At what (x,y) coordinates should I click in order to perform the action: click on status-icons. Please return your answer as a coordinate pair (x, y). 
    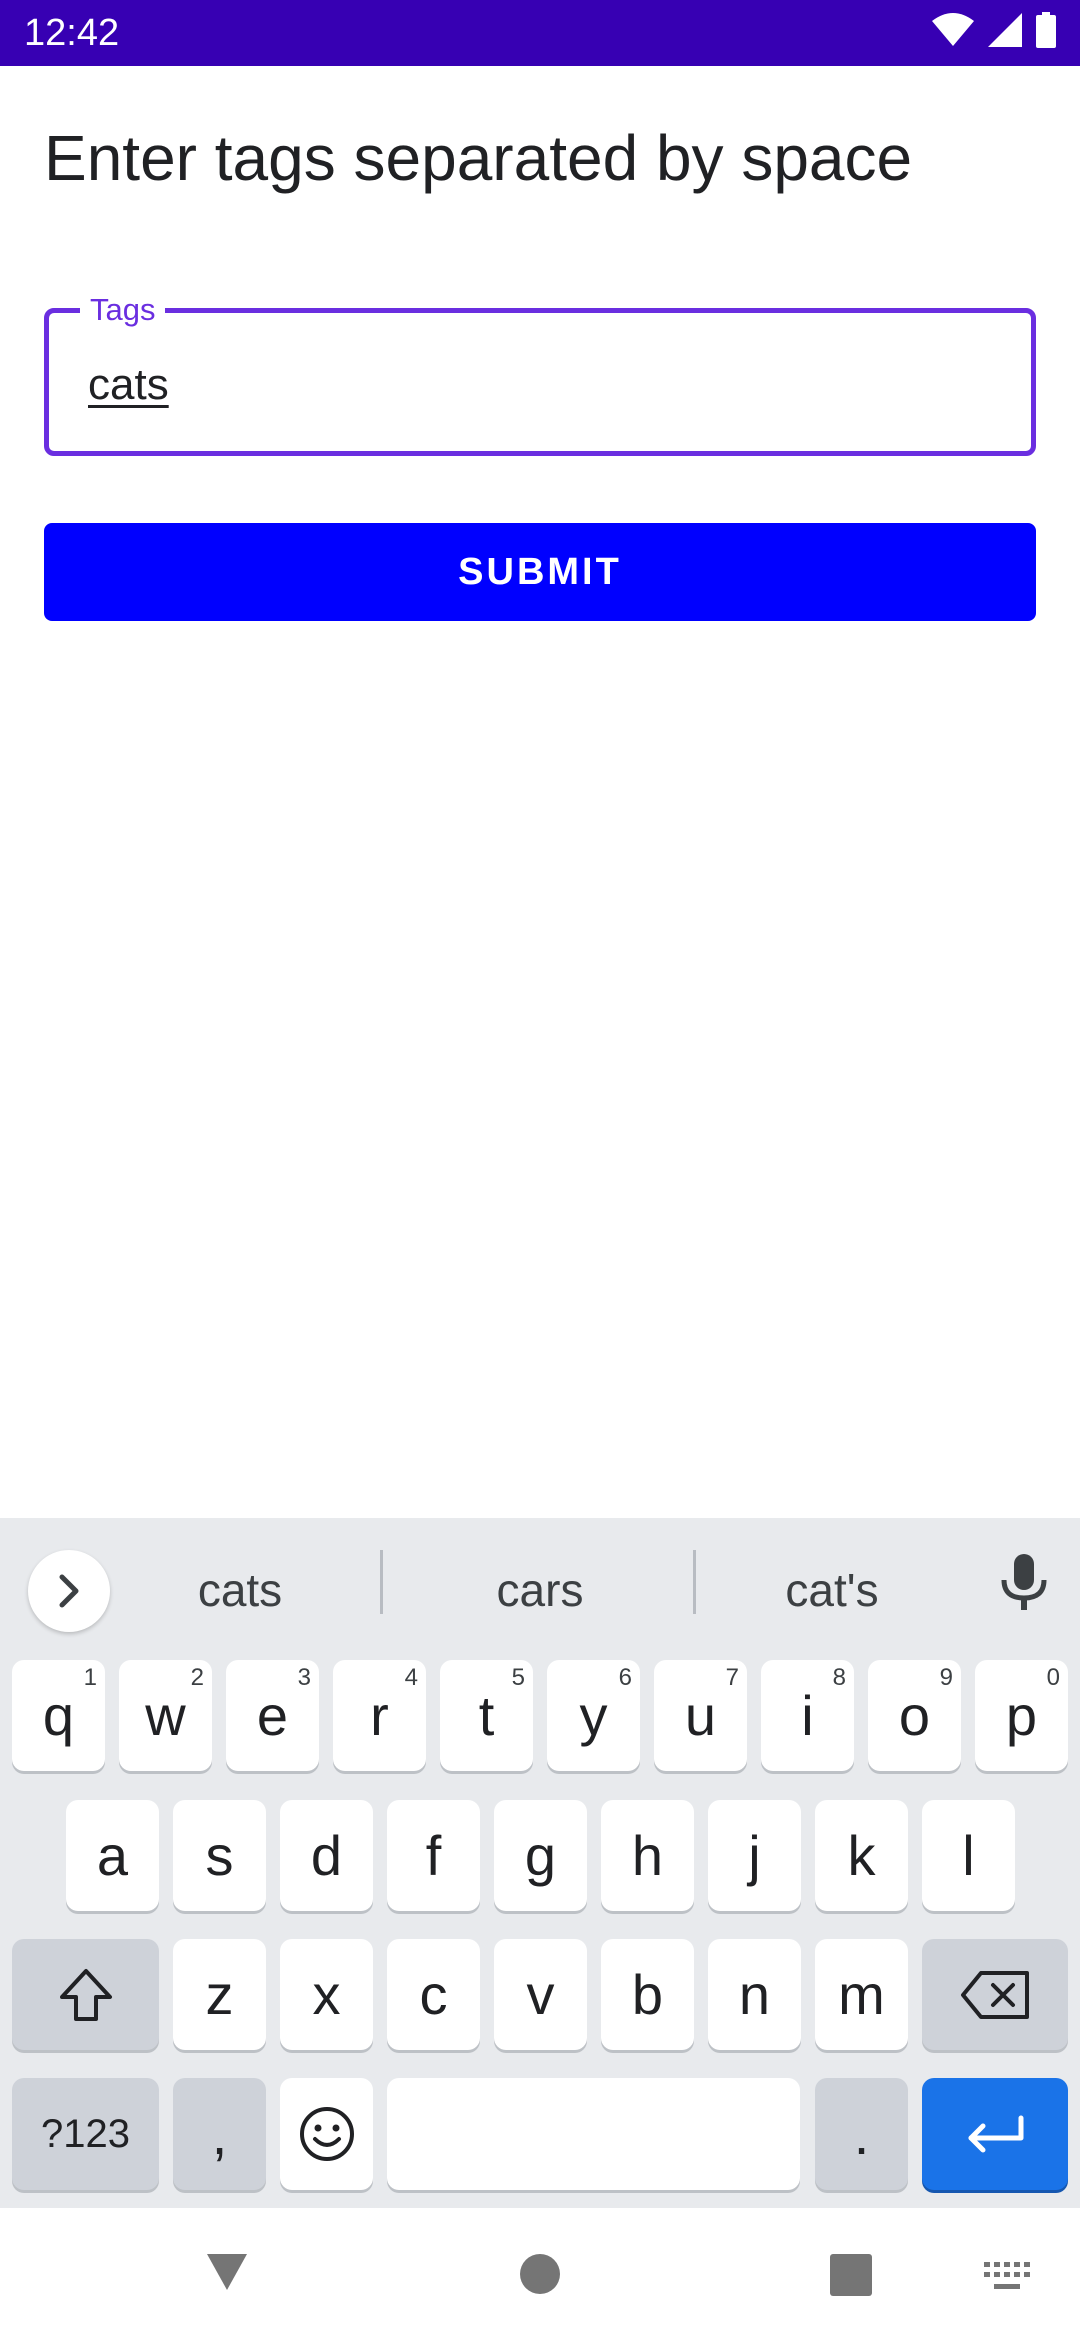
    Looking at the image, I should click on (994, 30).